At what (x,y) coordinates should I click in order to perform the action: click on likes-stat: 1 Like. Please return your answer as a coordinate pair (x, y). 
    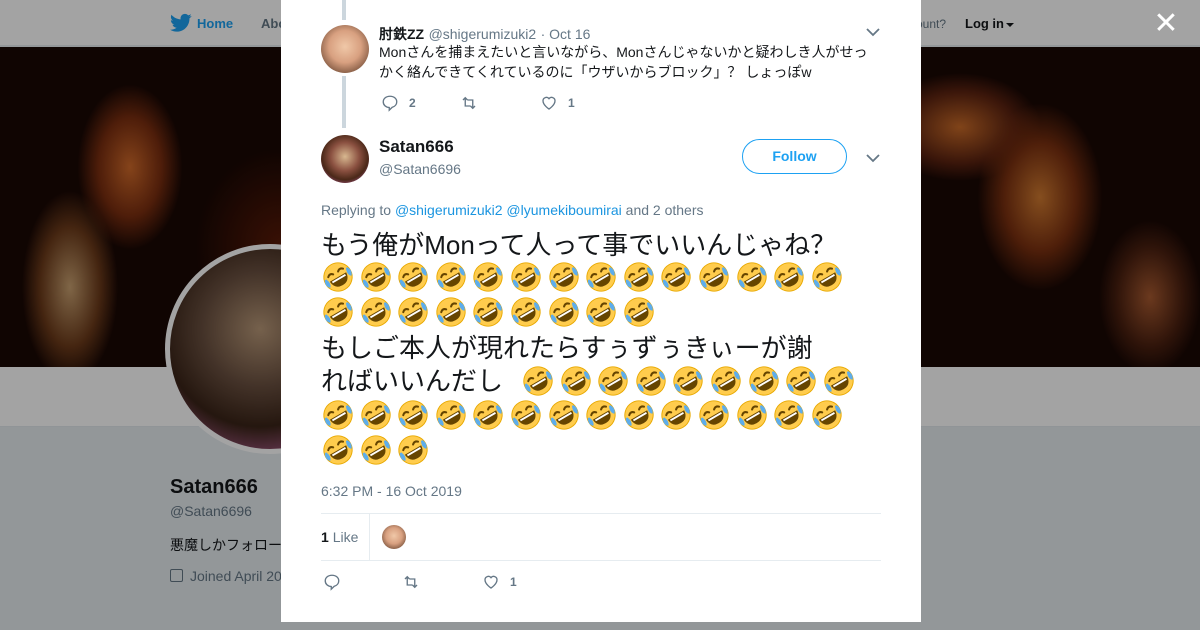
    Looking at the image, I should click on (339, 537).